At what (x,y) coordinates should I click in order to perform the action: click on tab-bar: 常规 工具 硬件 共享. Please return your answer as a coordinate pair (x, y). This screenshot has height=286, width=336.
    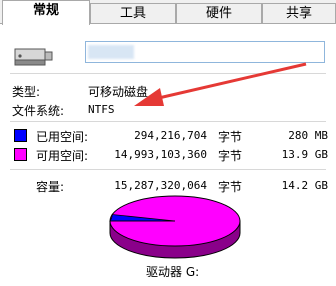
    Looking at the image, I should click on (168, 12).